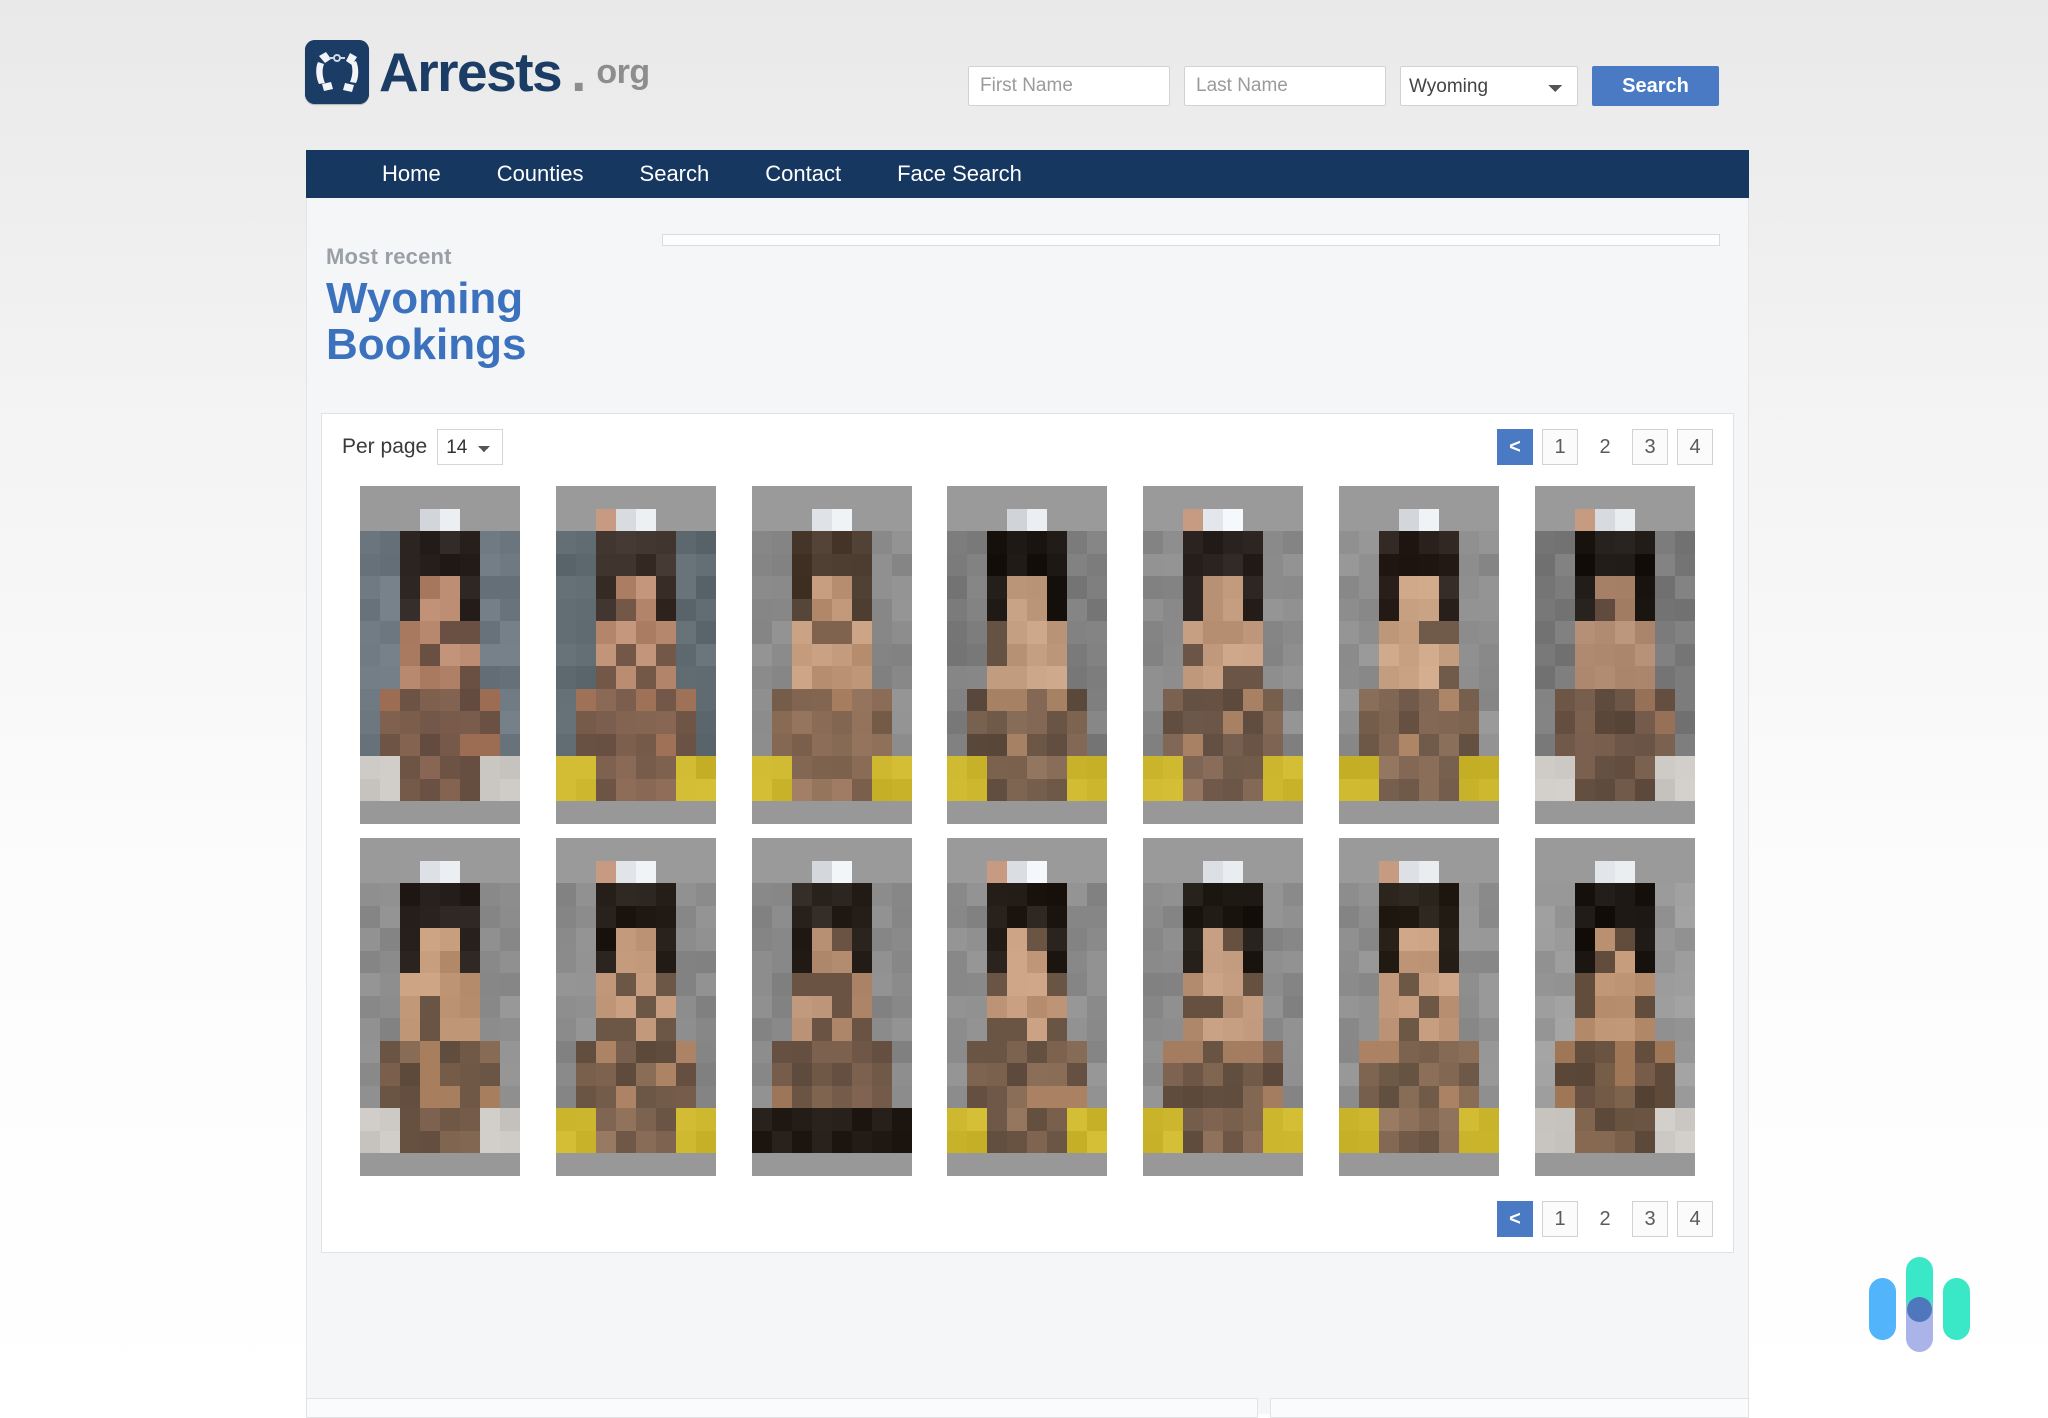 The height and width of the screenshot is (1418, 2048). What do you see at coordinates (1285, 86) in the screenshot?
I see `last-name-input` at bounding box center [1285, 86].